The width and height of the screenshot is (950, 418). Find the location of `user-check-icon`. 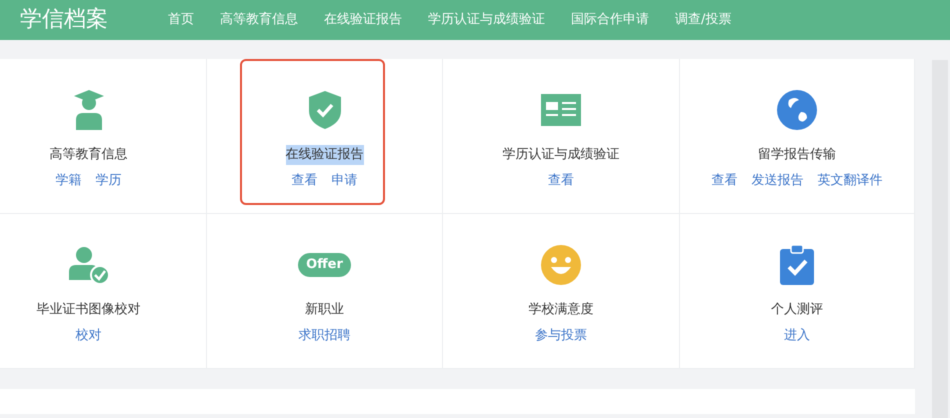

user-check-icon is located at coordinates (88, 265).